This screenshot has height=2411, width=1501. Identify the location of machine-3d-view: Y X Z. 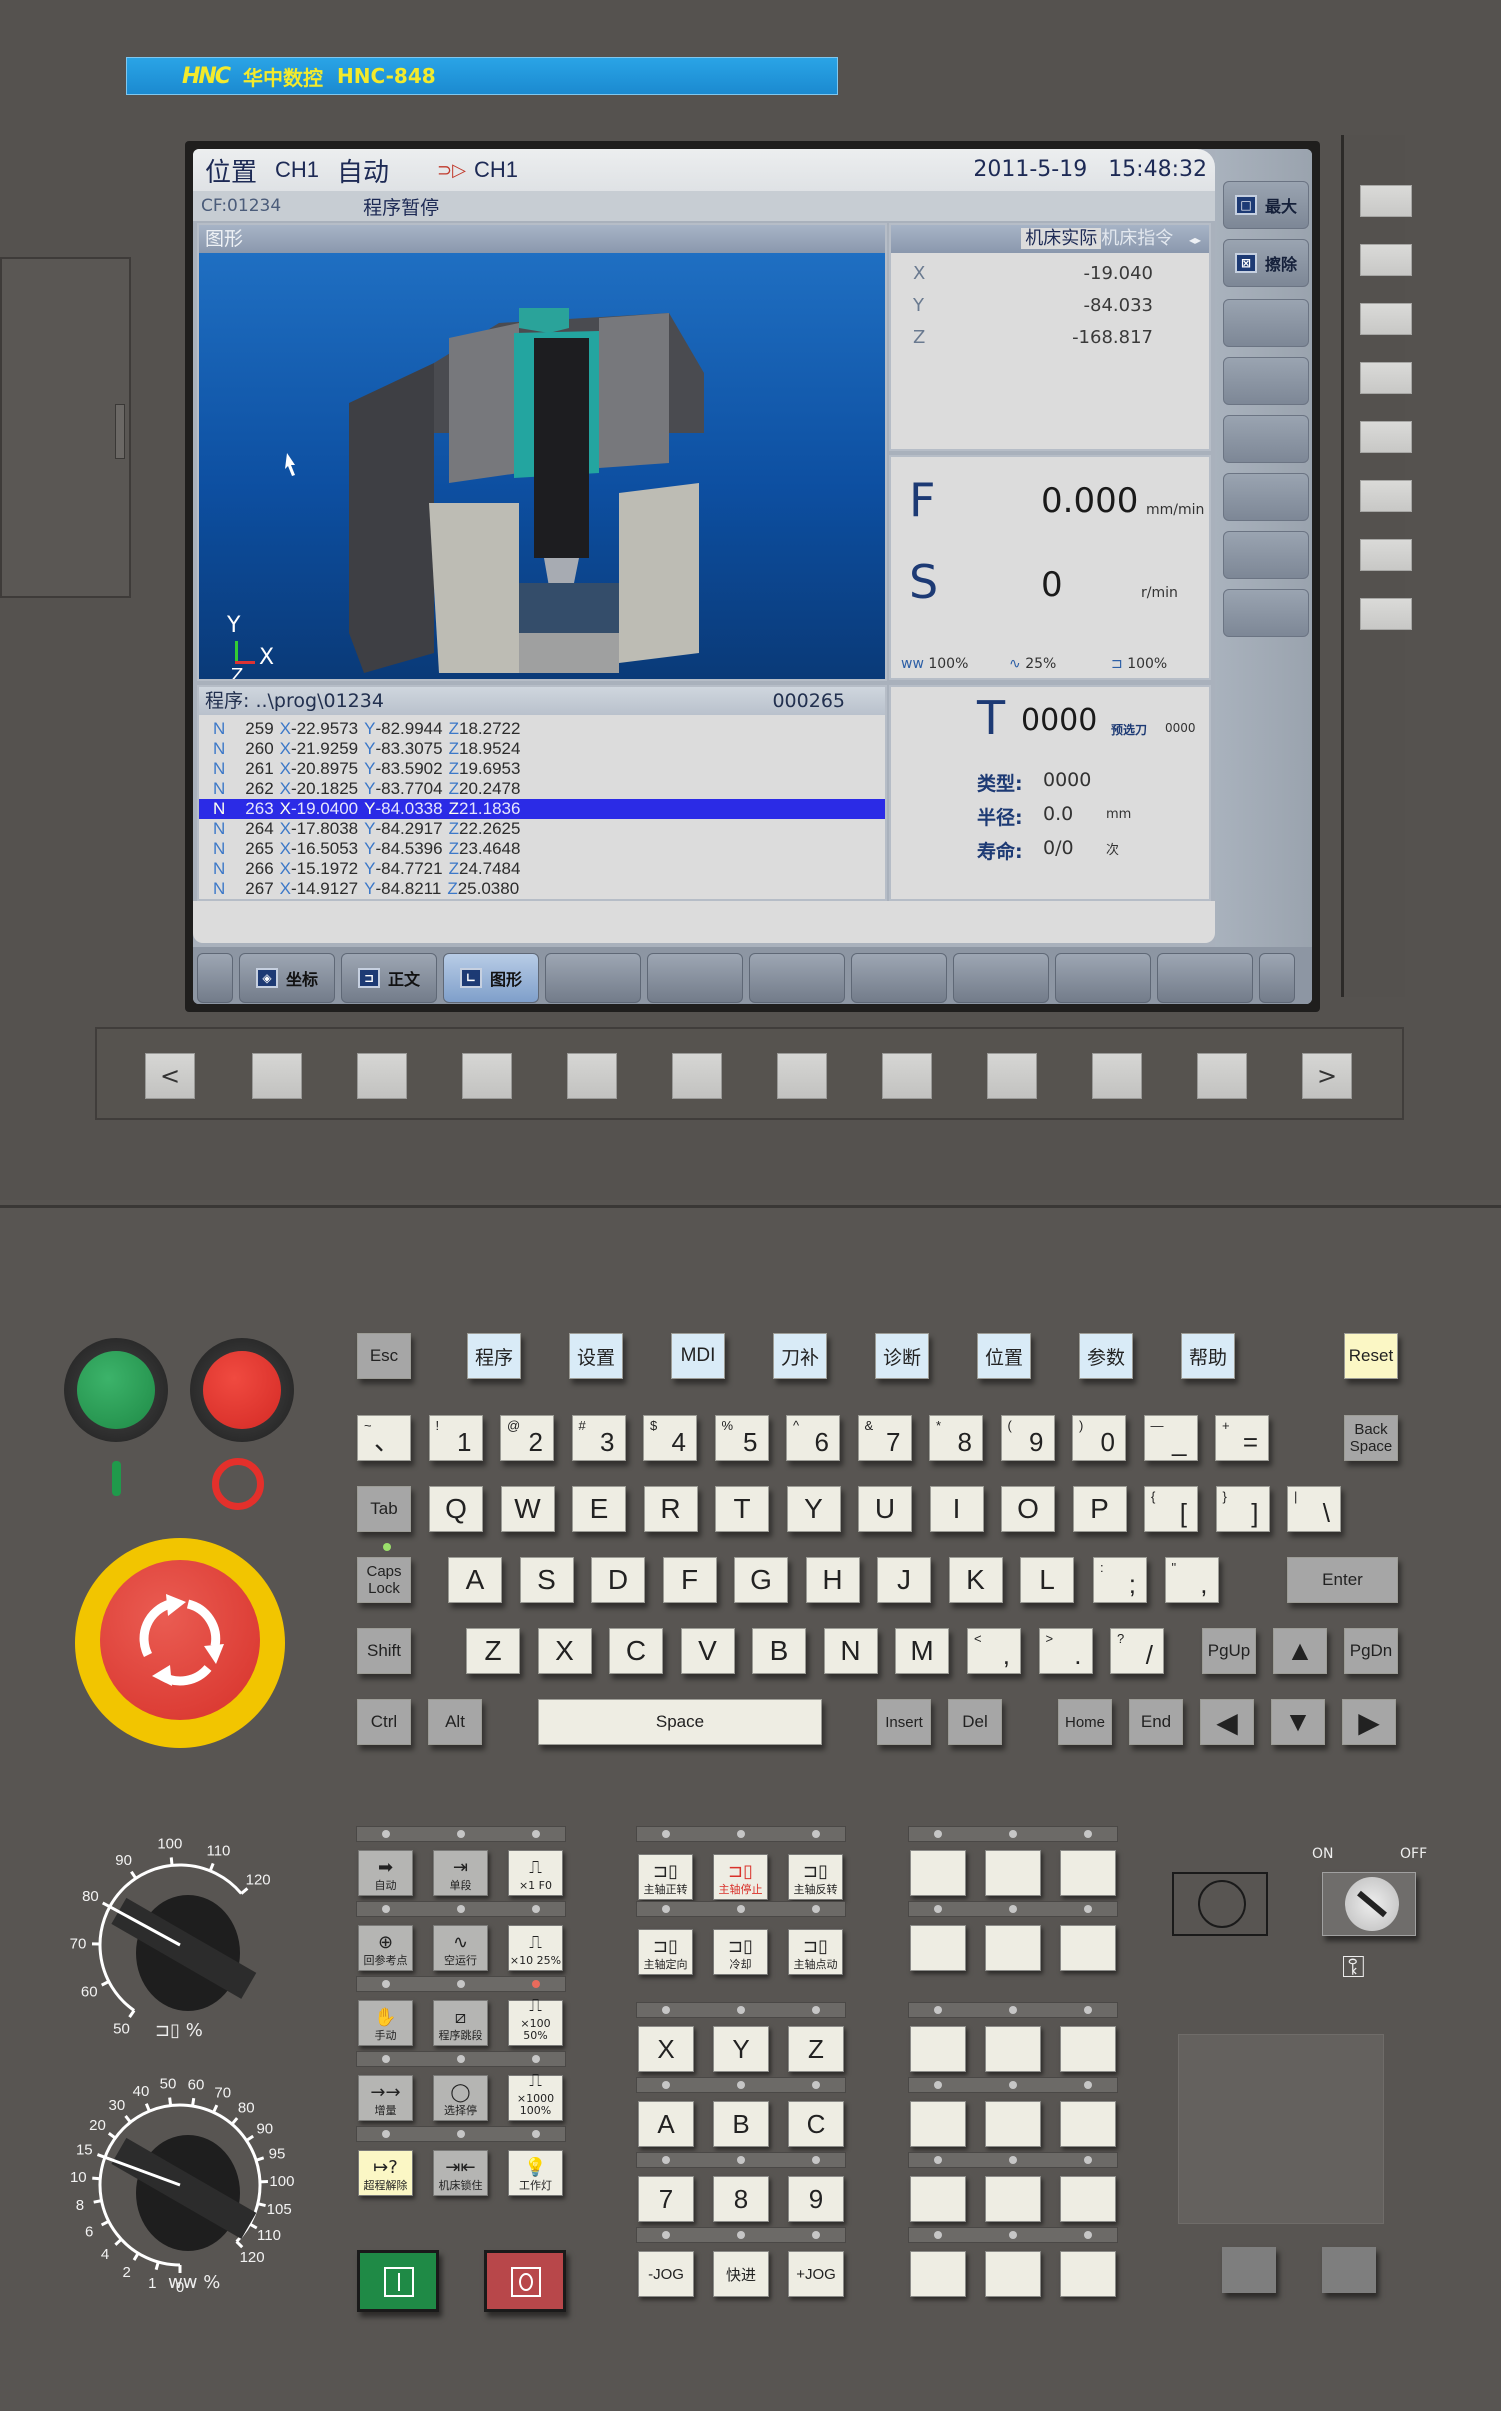
(542, 466).